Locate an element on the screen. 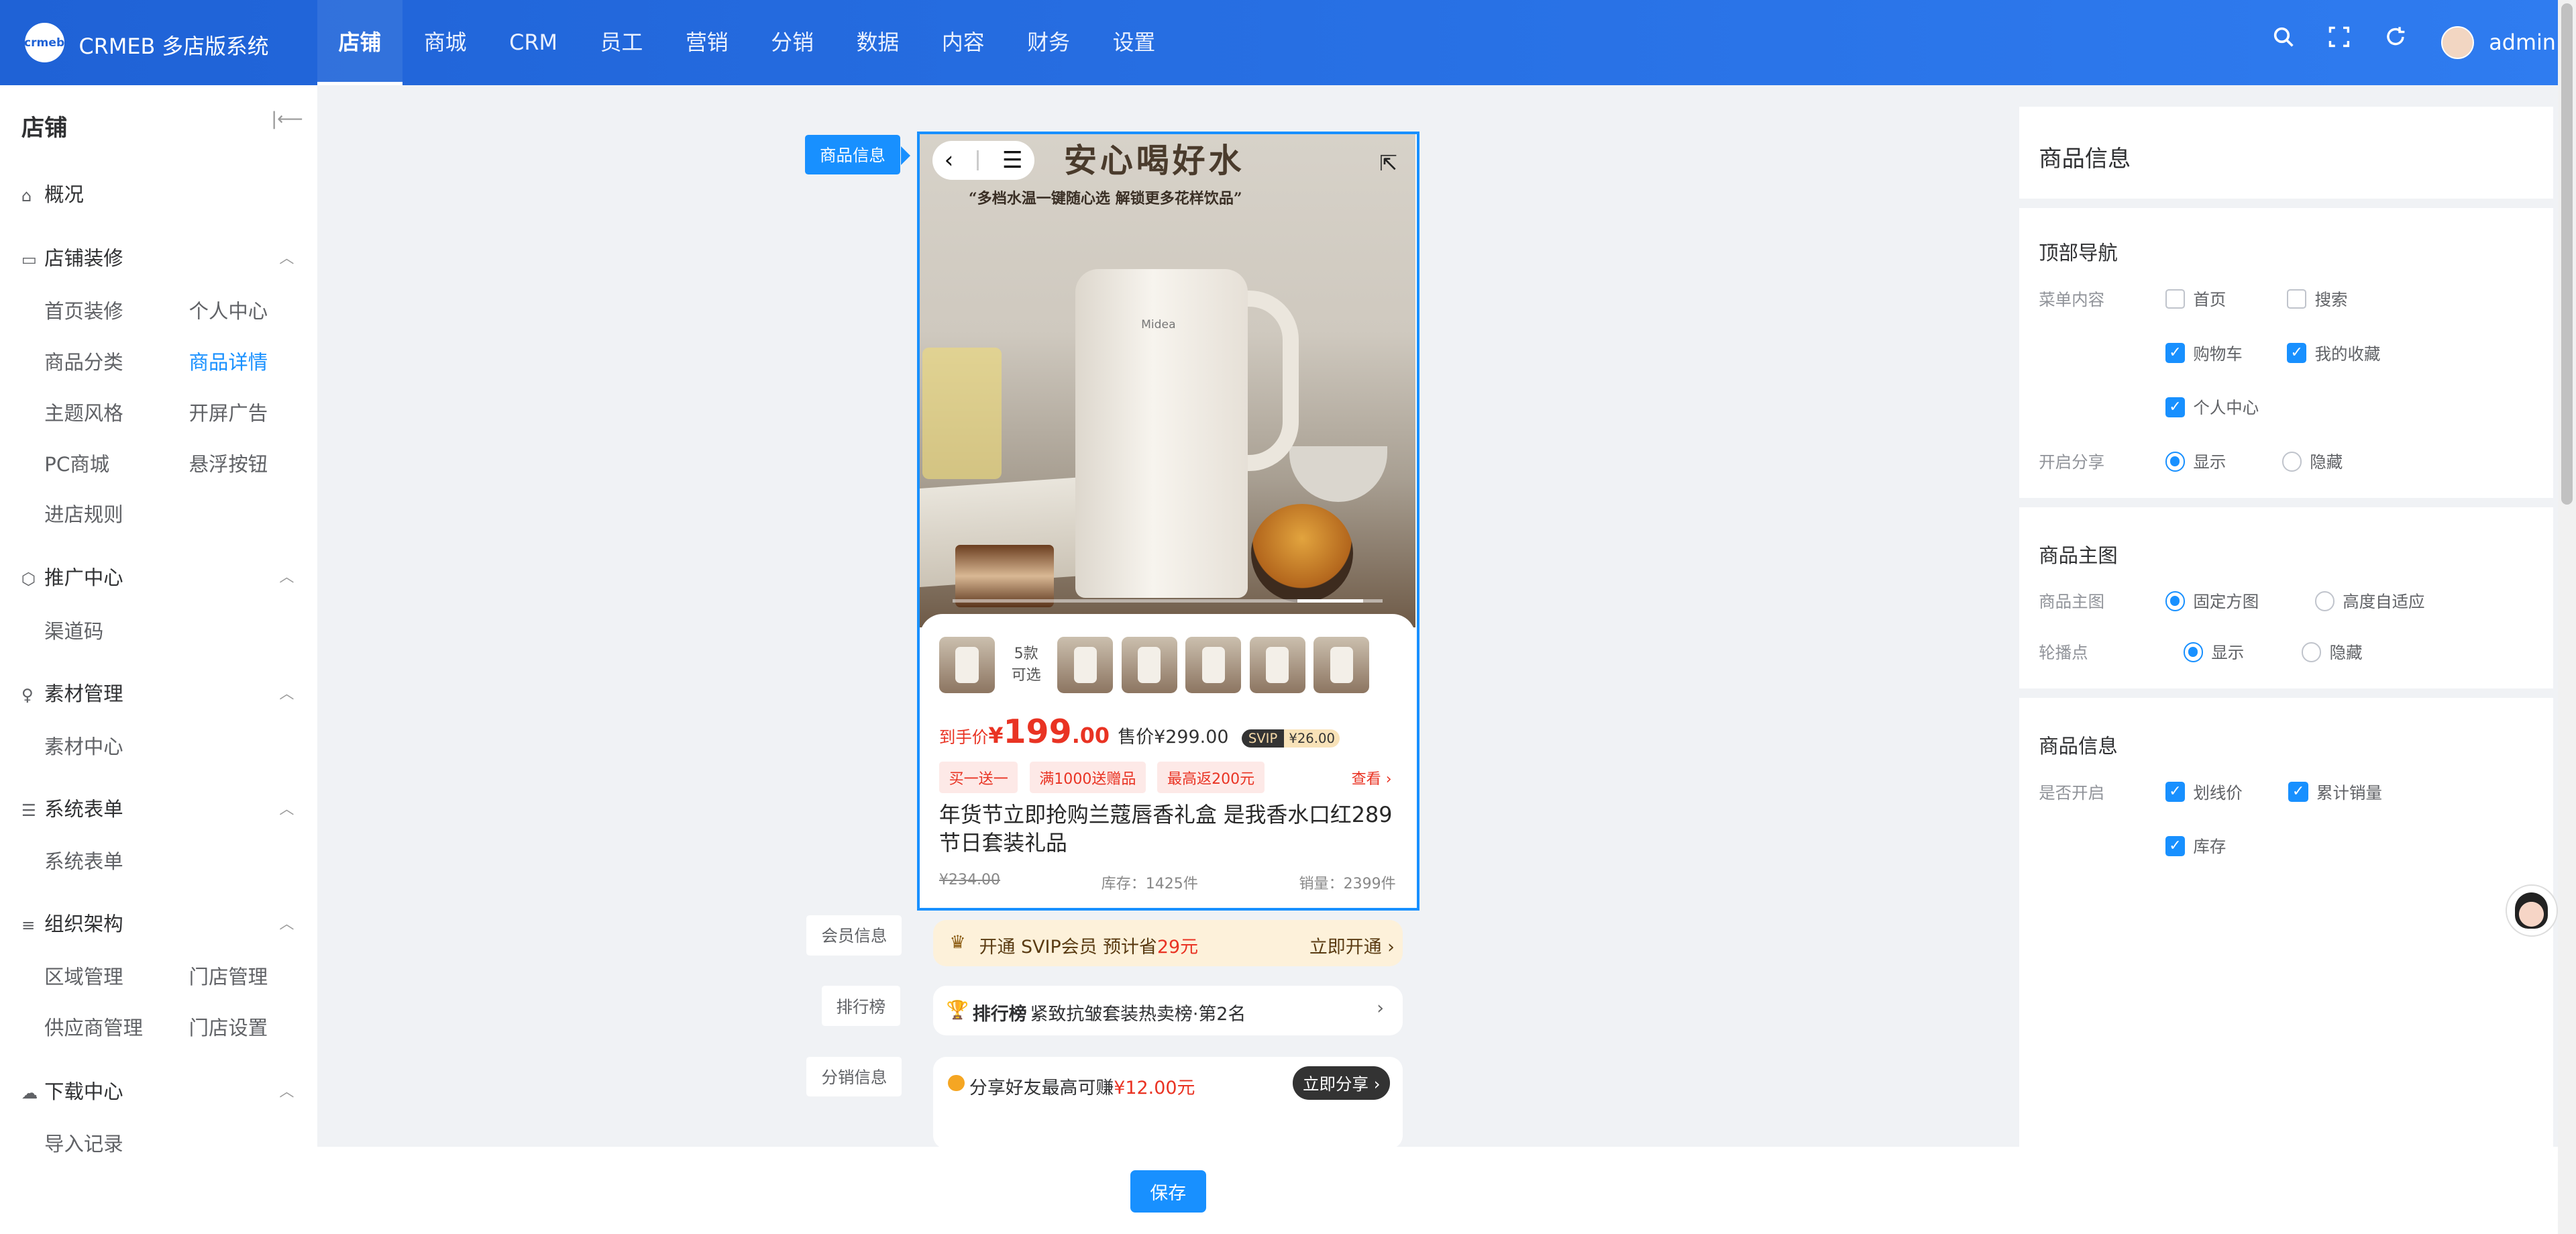  search-icon is located at coordinates (2284, 41).